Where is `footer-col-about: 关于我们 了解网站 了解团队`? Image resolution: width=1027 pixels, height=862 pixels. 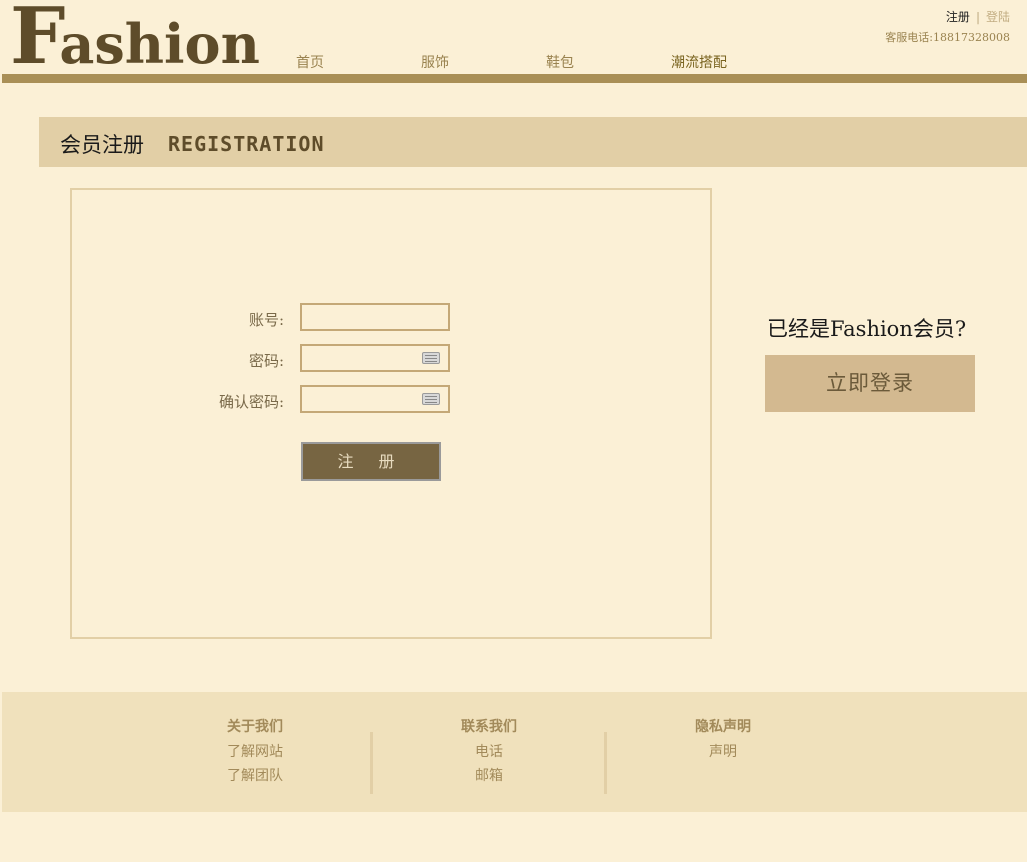 footer-col-about: 关于我们 了解网站 了解团队 is located at coordinates (255, 752).